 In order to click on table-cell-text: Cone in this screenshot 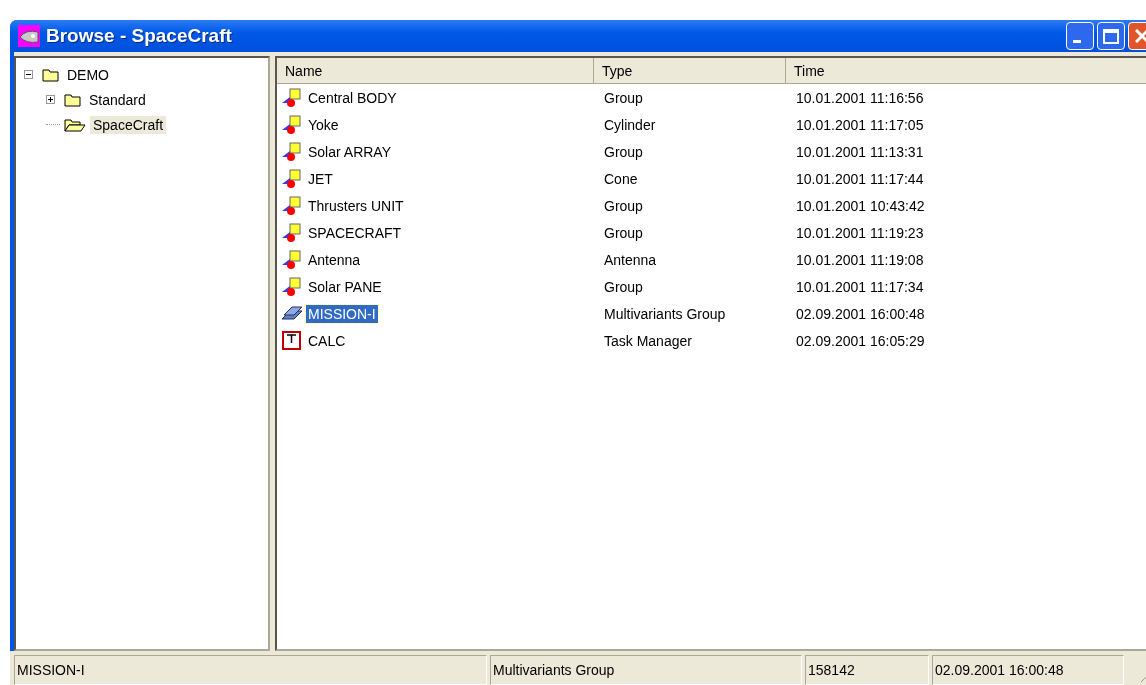, I will do `click(621, 178)`.